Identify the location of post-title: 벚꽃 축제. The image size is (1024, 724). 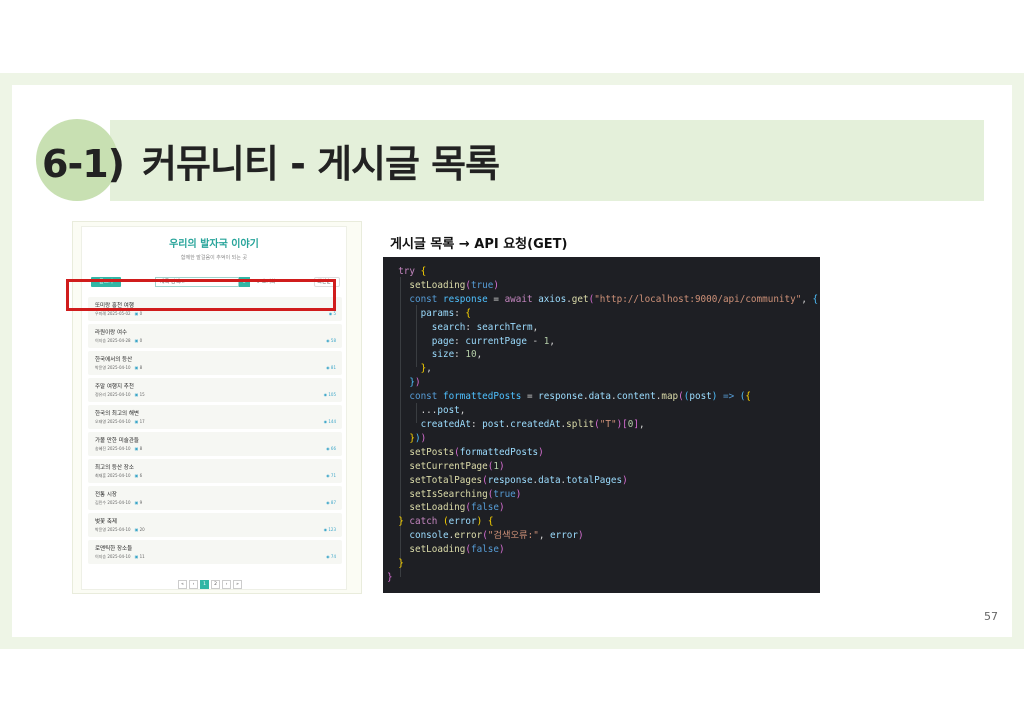
(106, 521).